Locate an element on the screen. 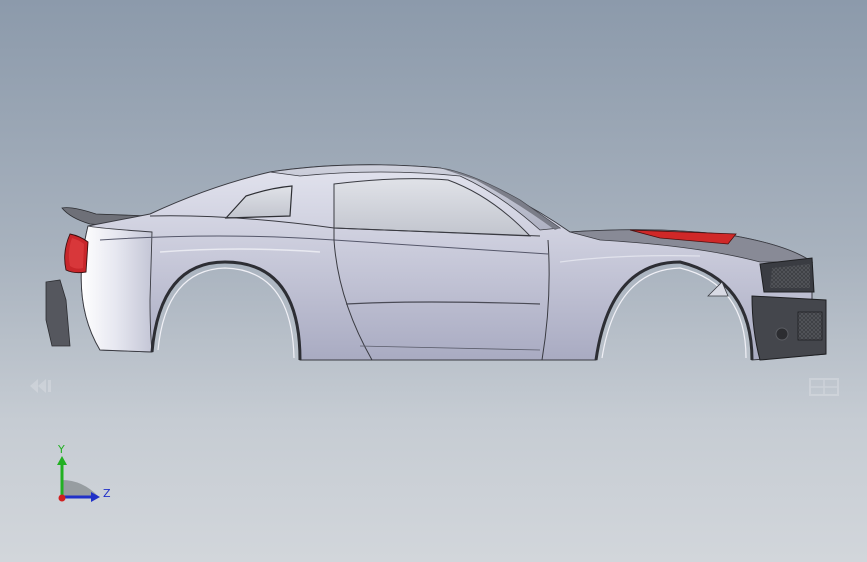 The width and height of the screenshot is (867, 562). coordinate-triad: Y Z is located at coordinates (84, 472).